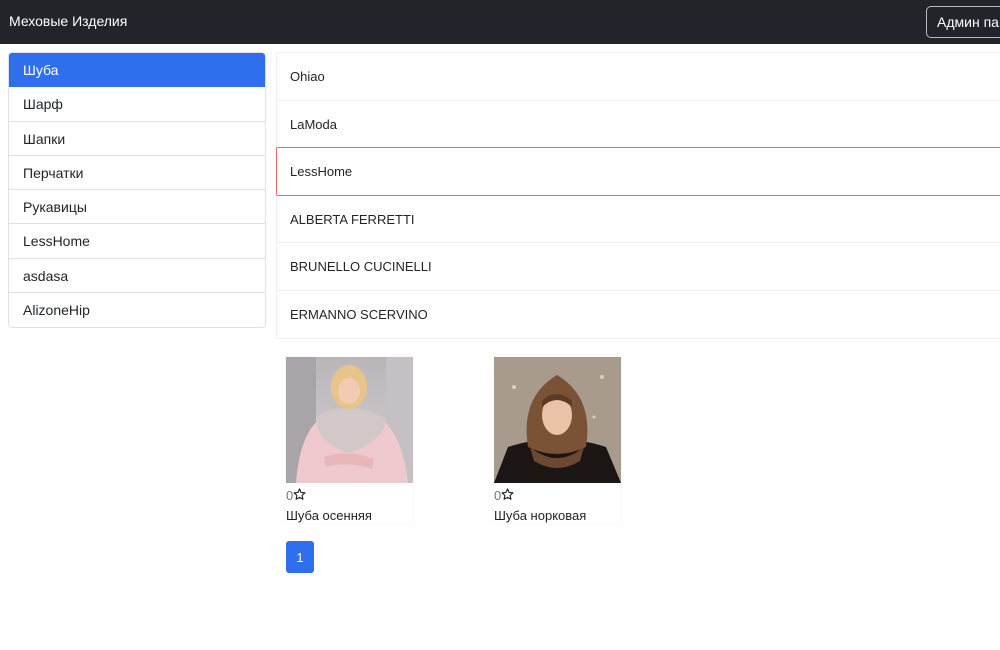 The width and height of the screenshot is (1000, 650). I want to click on sidebar-item-lesshome: LessHome, so click(137, 241).